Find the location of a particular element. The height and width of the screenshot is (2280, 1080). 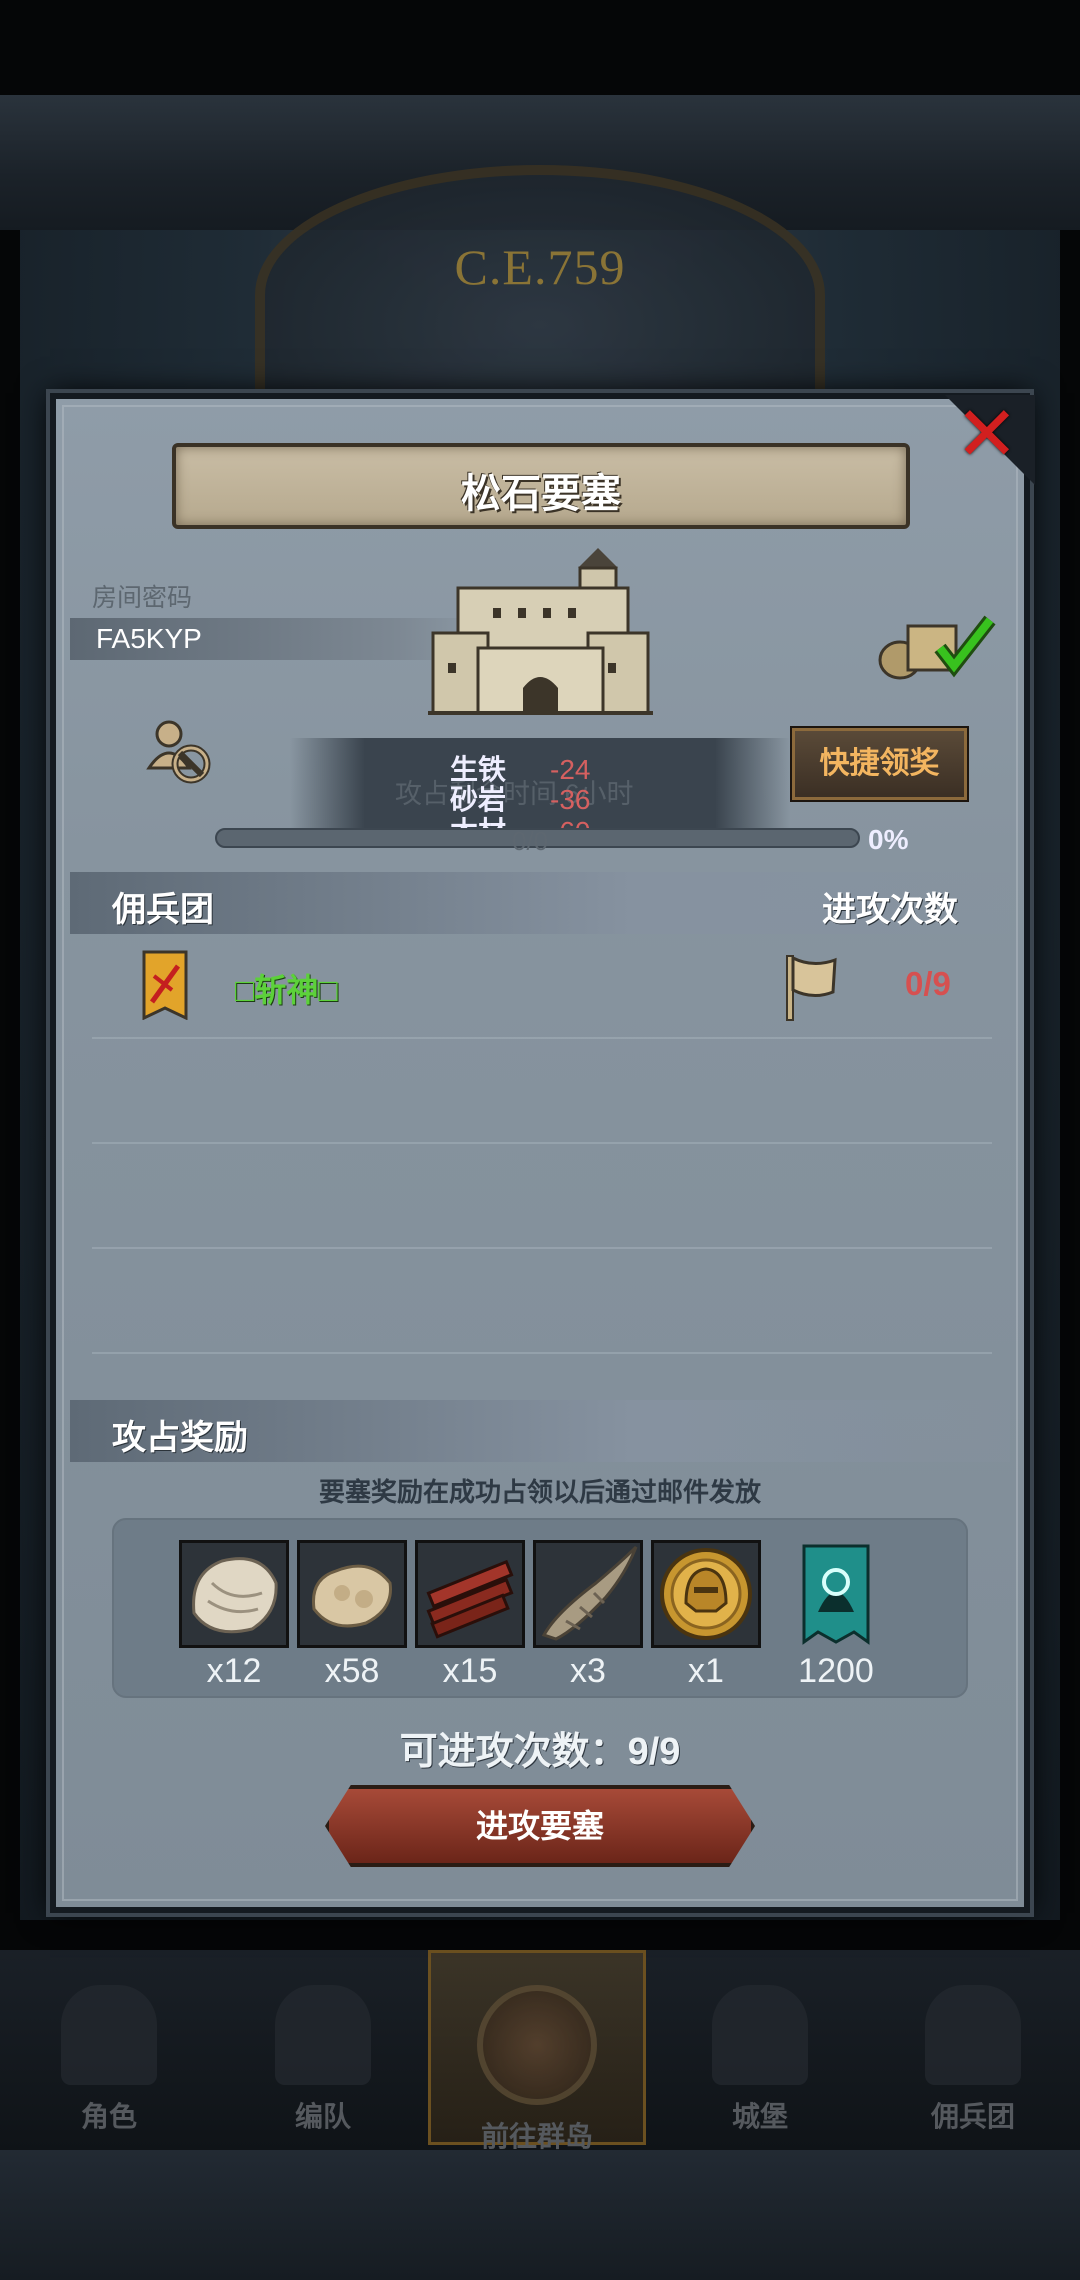

wood-planks-icon is located at coordinates (470, 1599).